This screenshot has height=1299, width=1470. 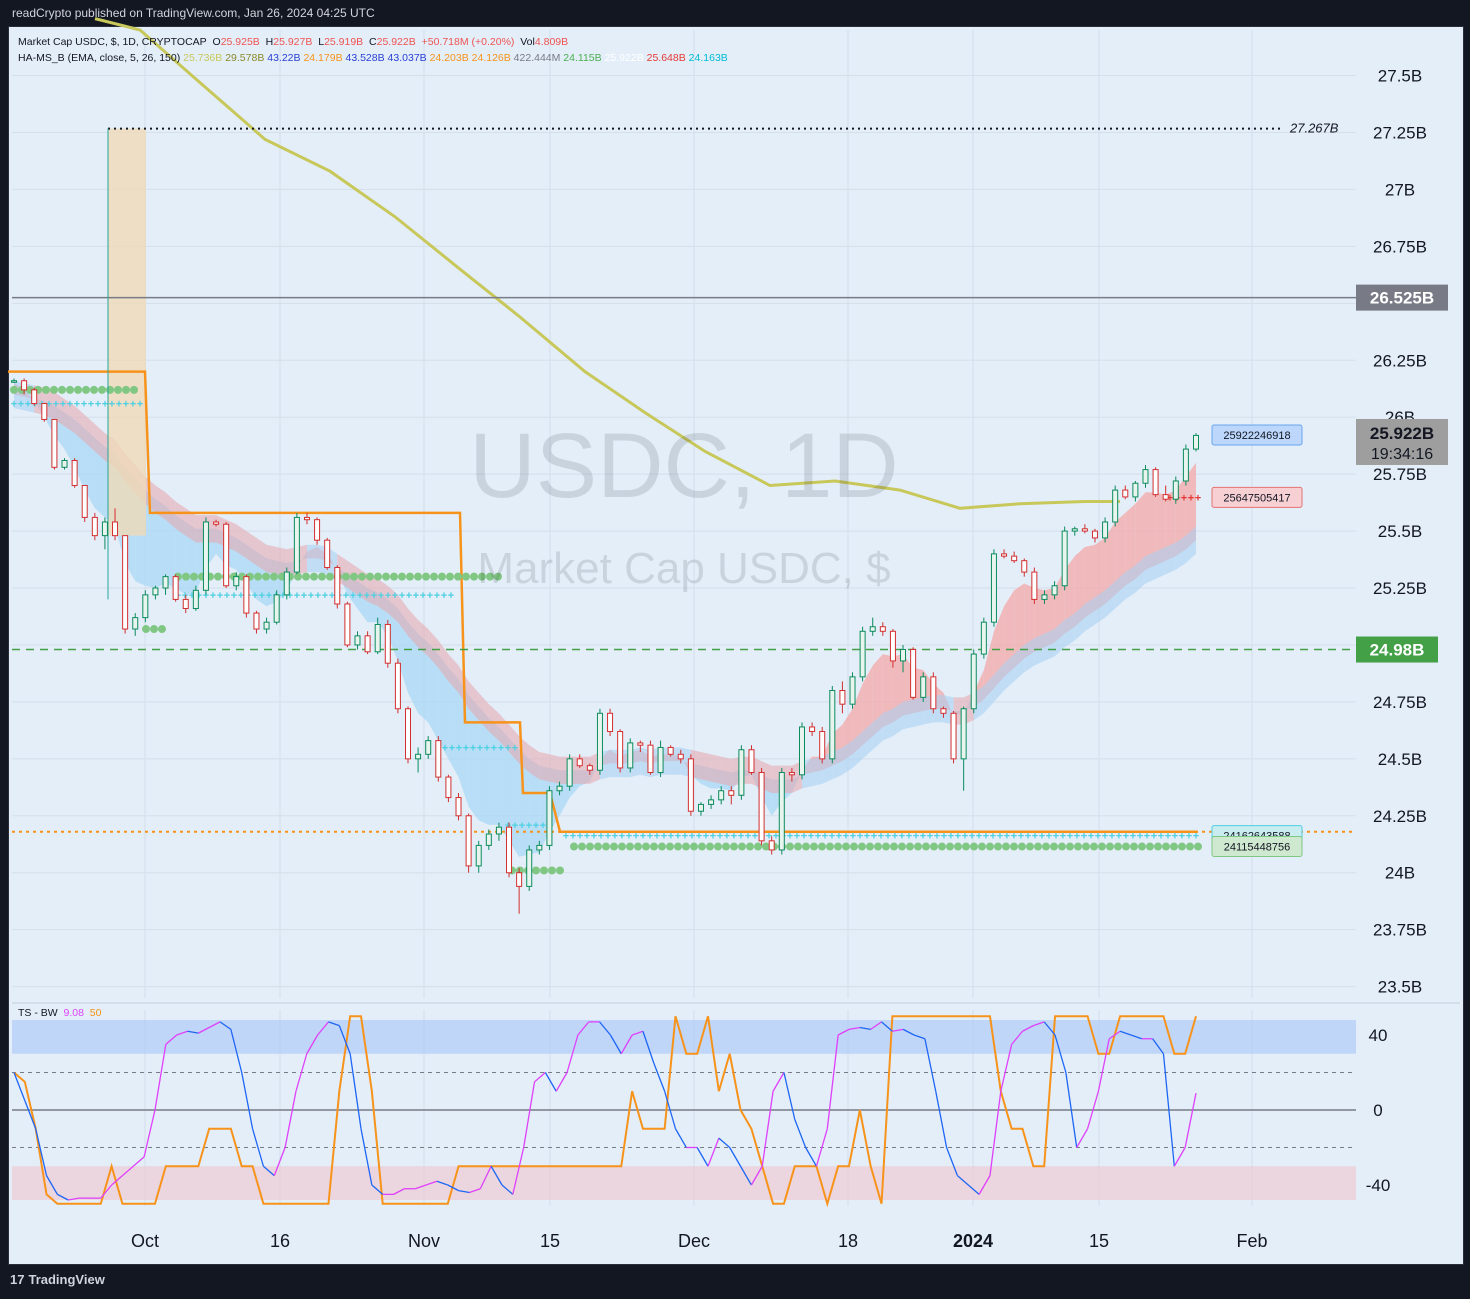 What do you see at coordinates (321, 58) in the screenshot?
I see `legend-indicator-value: 24.179B` at bounding box center [321, 58].